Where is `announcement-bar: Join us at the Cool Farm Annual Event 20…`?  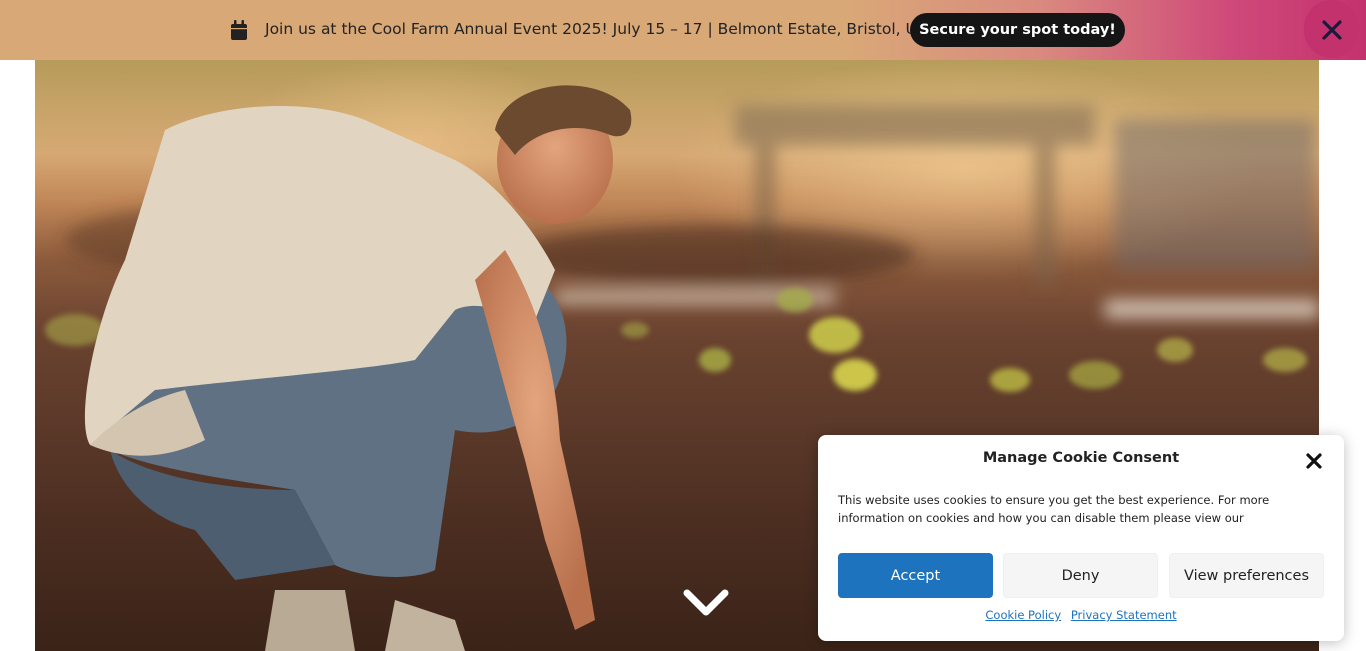 announcement-bar: Join us at the Cool Farm Annual Event 20… is located at coordinates (683, 30).